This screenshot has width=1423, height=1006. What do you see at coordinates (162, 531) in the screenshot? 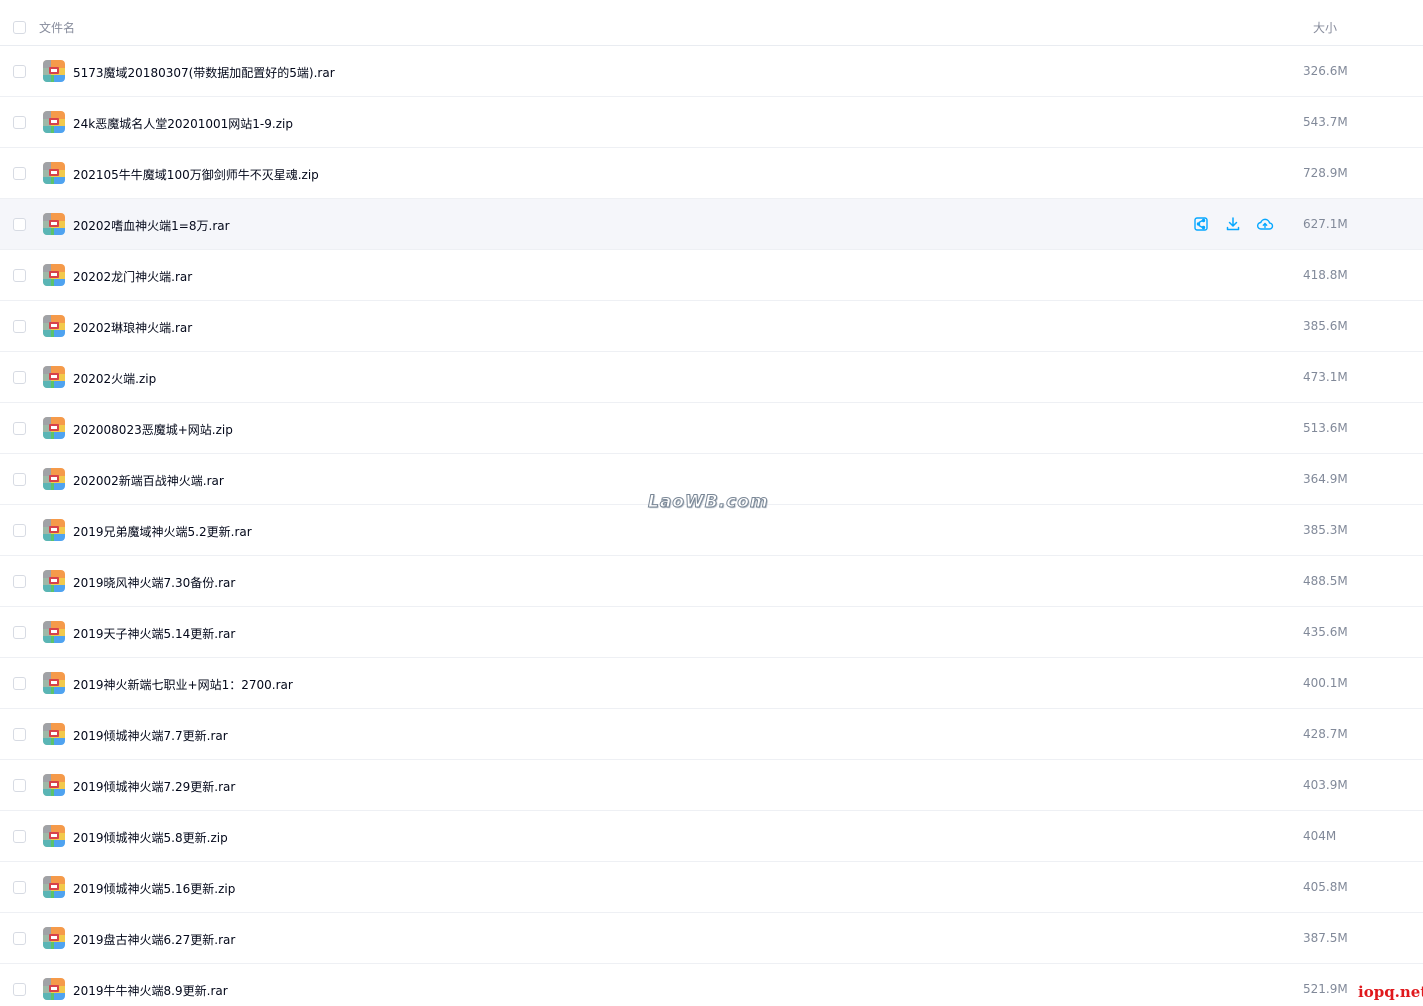
I see `file-name: 2019兄弟魔域神火端5.2更新.rar` at bounding box center [162, 531].